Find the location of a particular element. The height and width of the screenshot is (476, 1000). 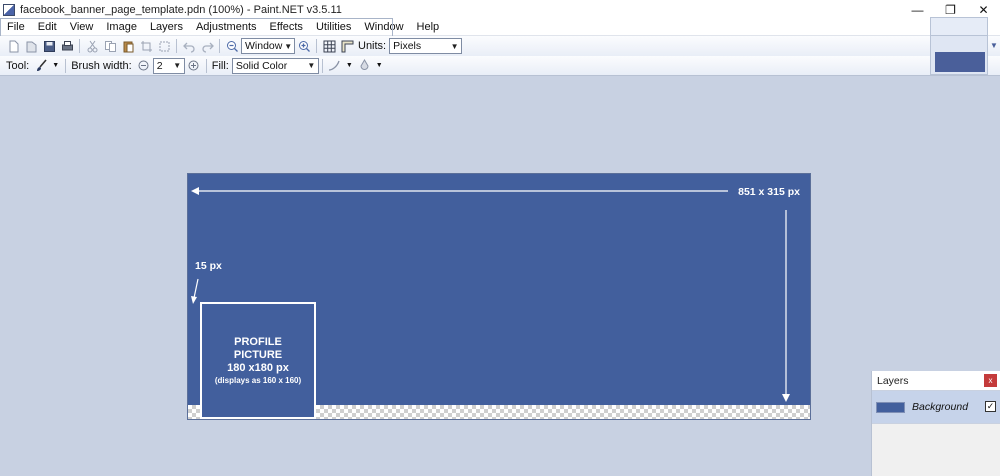

zoom-select: Window ▼ is located at coordinates (268, 46).